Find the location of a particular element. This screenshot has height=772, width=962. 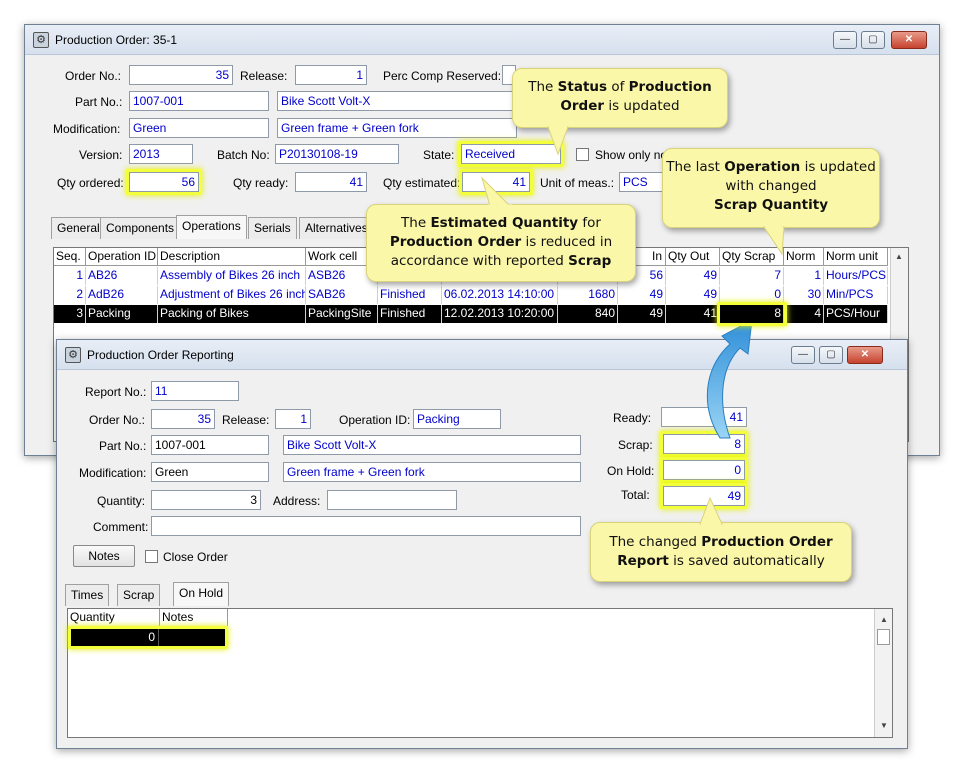

cell-unit: Min/PCS is located at coordinates (856, 295).